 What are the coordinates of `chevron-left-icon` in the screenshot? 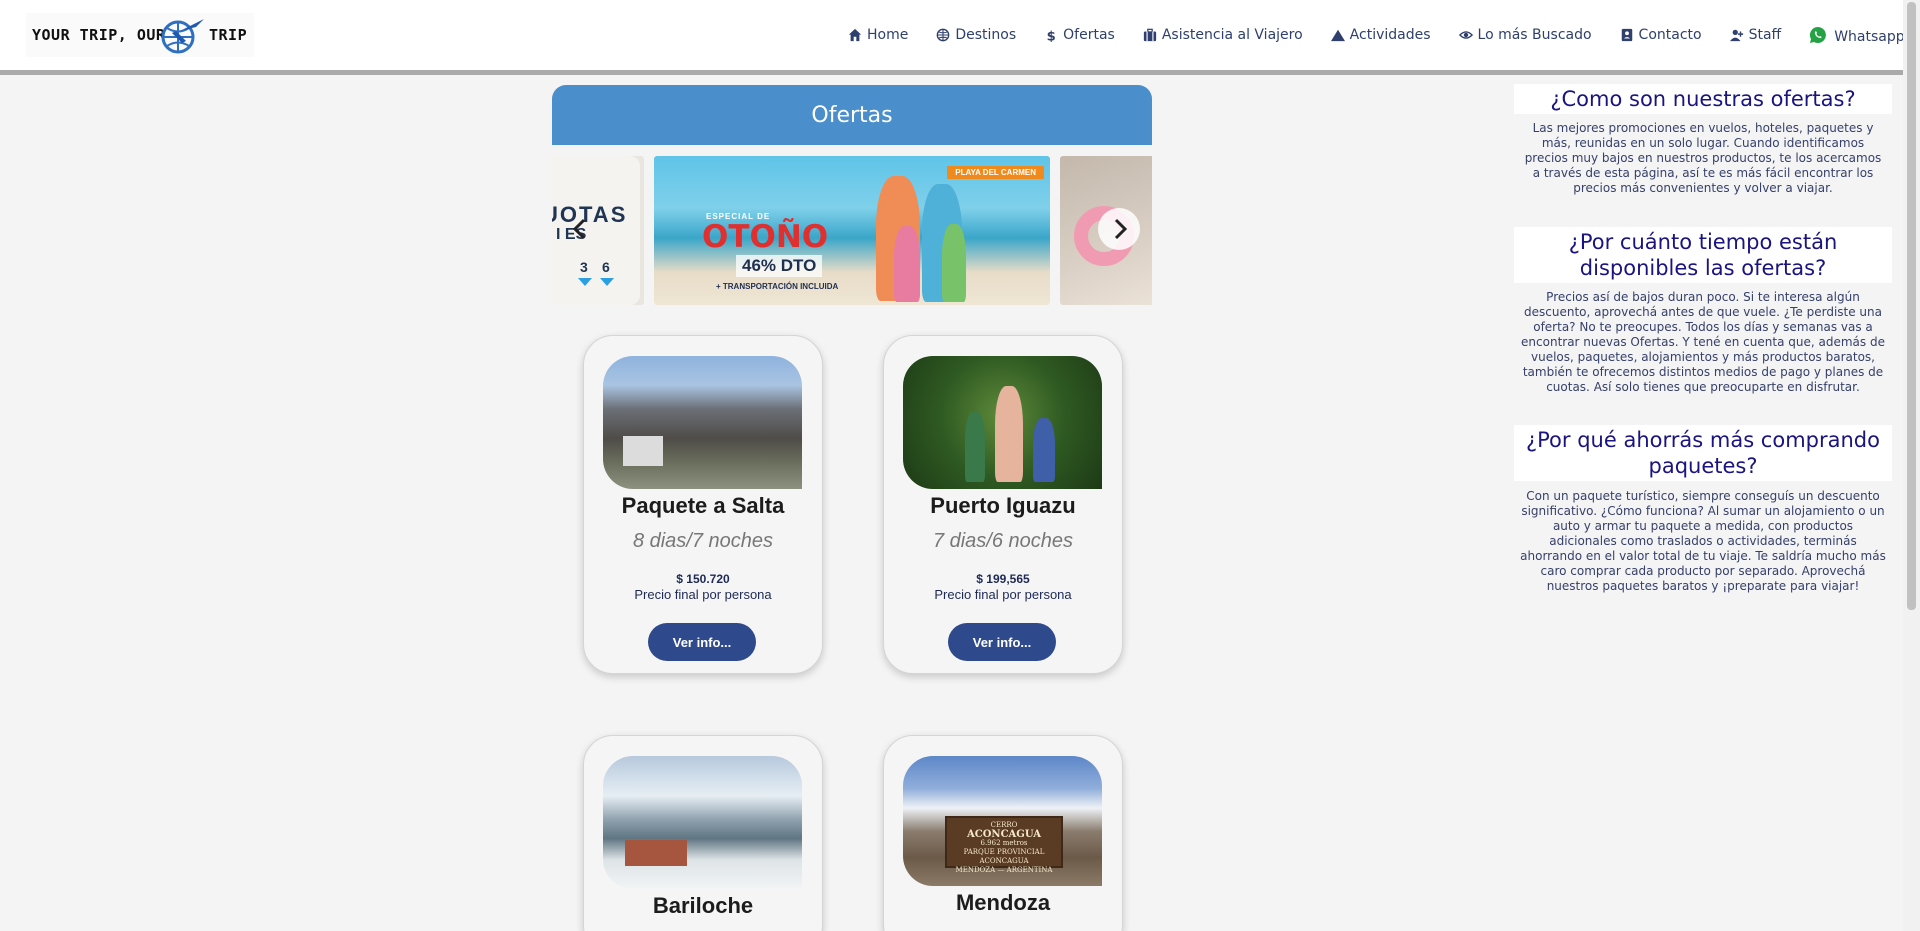 It's located at (579, 229).